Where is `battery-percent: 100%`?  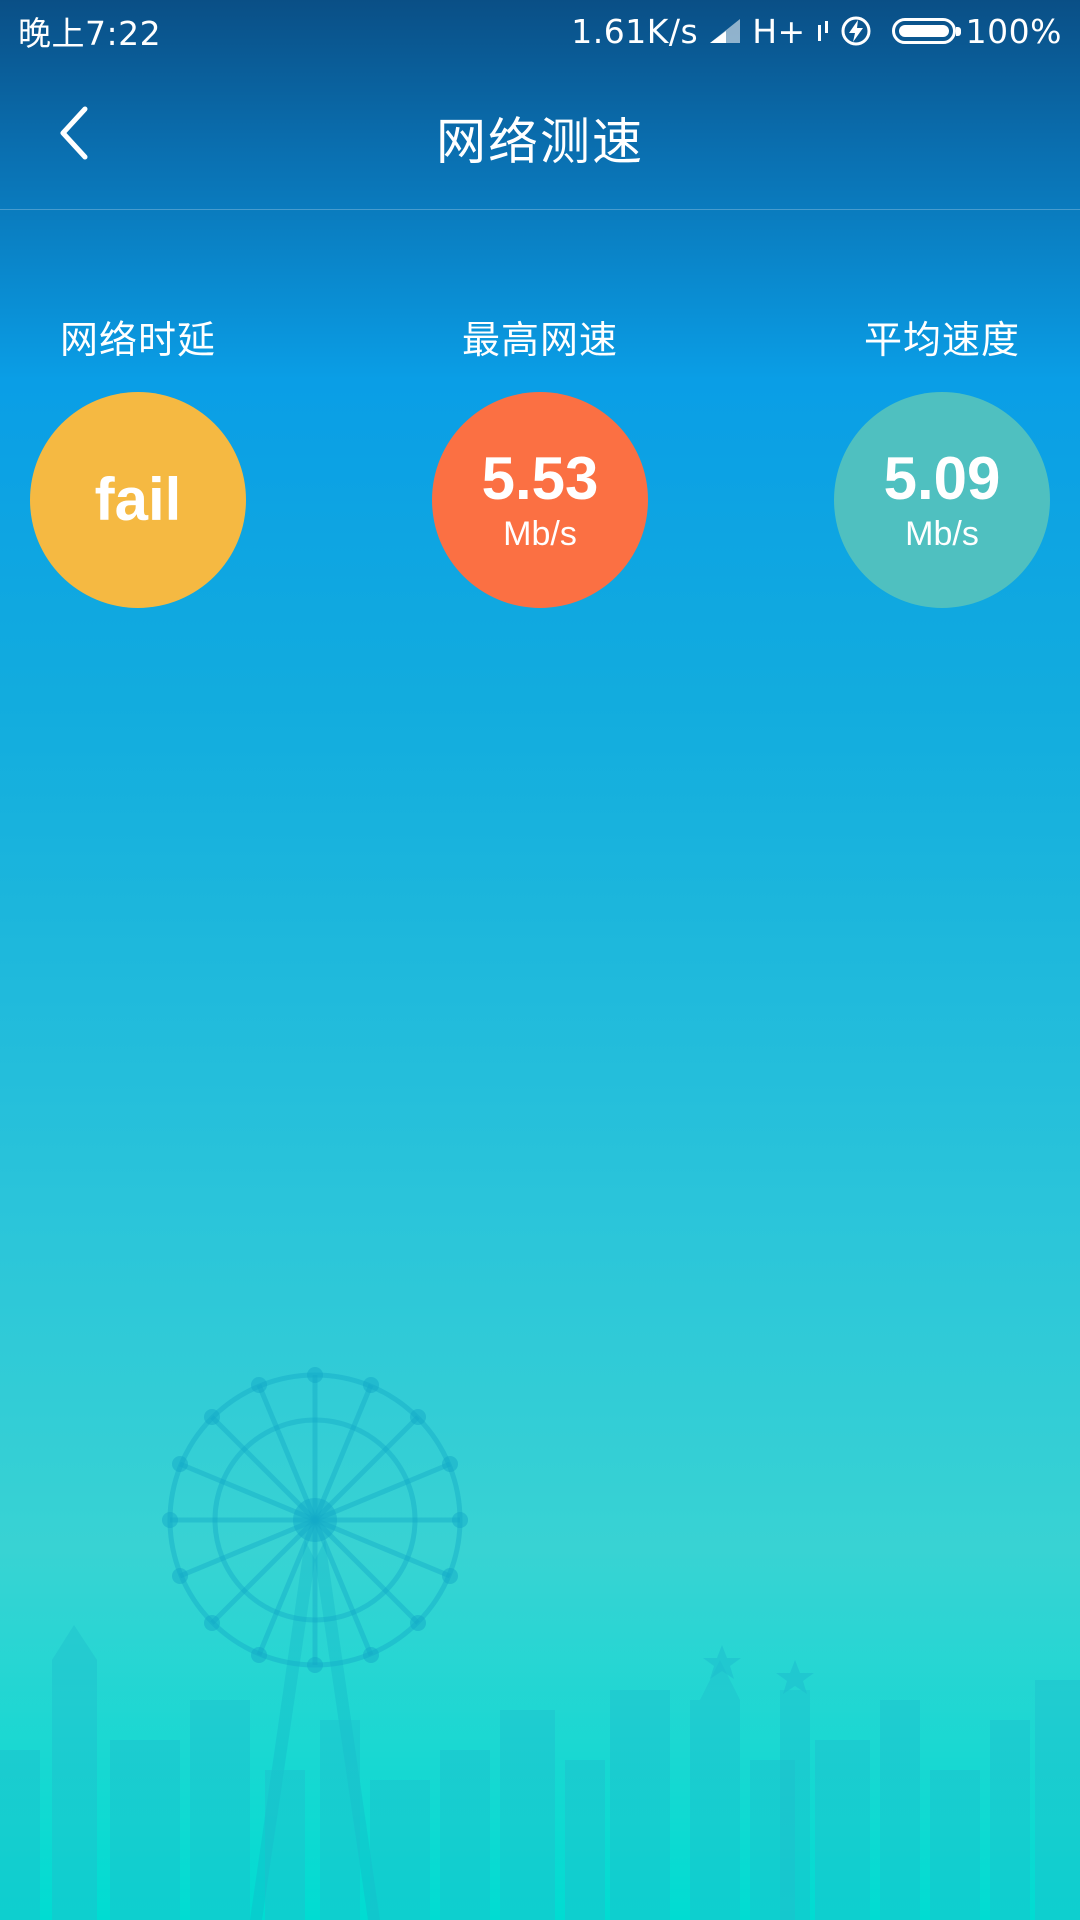
battery-percent: 100% is located at coordinates (1013, 31).